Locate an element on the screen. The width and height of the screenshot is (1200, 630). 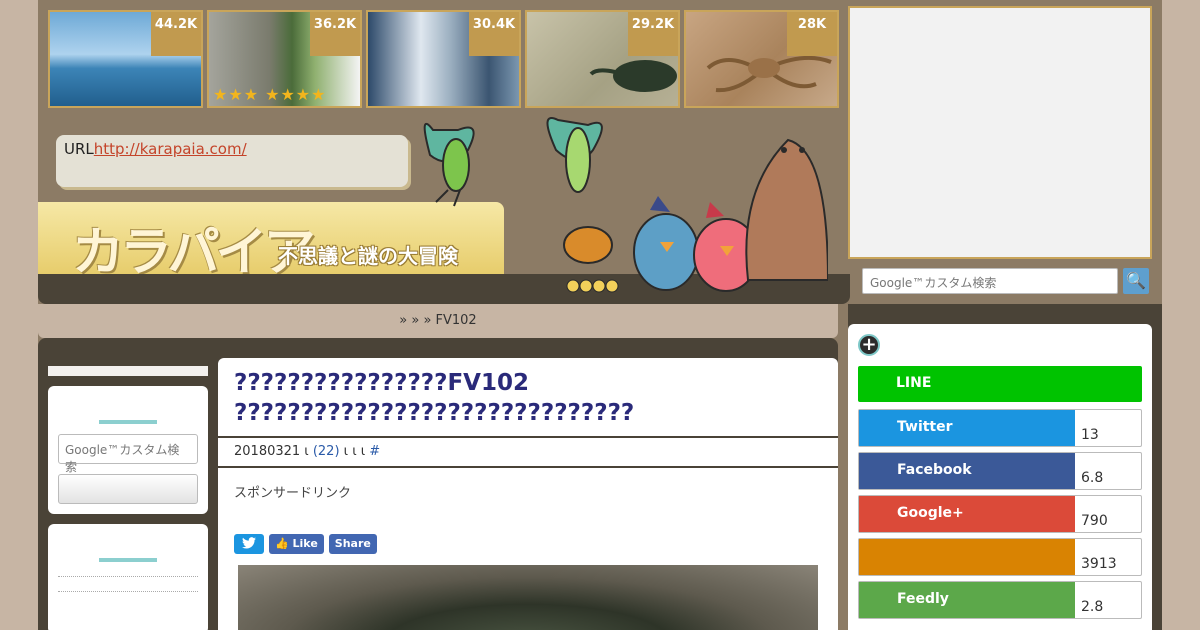
view-count-badge: 36.2K is located at coordinates (335, 34).